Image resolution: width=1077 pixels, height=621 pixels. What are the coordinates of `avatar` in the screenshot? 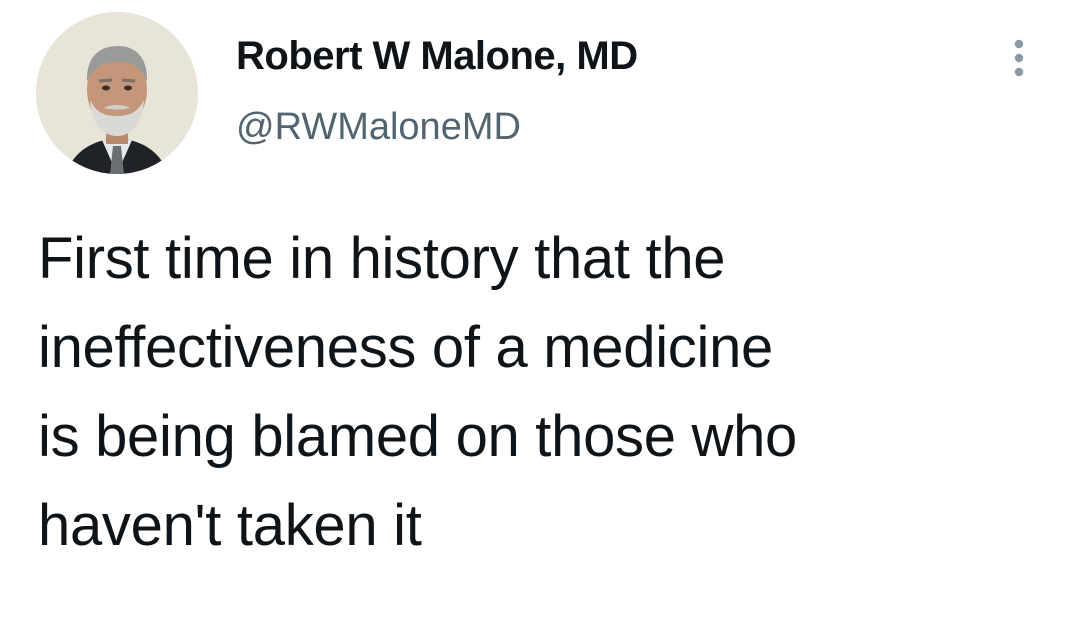 It's located at (117, 93).